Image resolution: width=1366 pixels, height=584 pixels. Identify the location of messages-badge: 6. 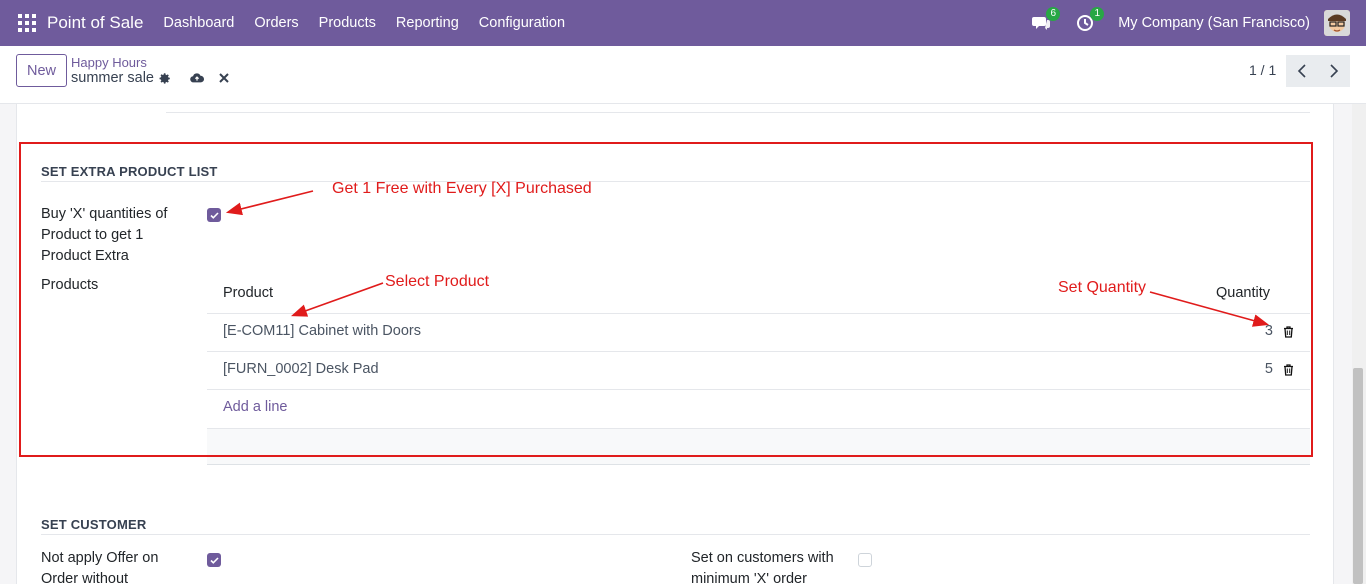
(1053, 14).